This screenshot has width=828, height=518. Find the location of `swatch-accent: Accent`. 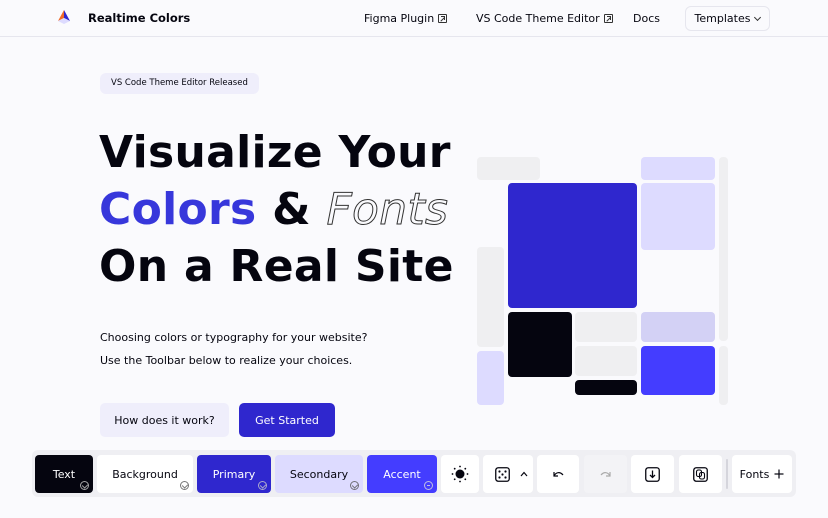

swatch-accent: Accent is located at coordinates (402, 474).